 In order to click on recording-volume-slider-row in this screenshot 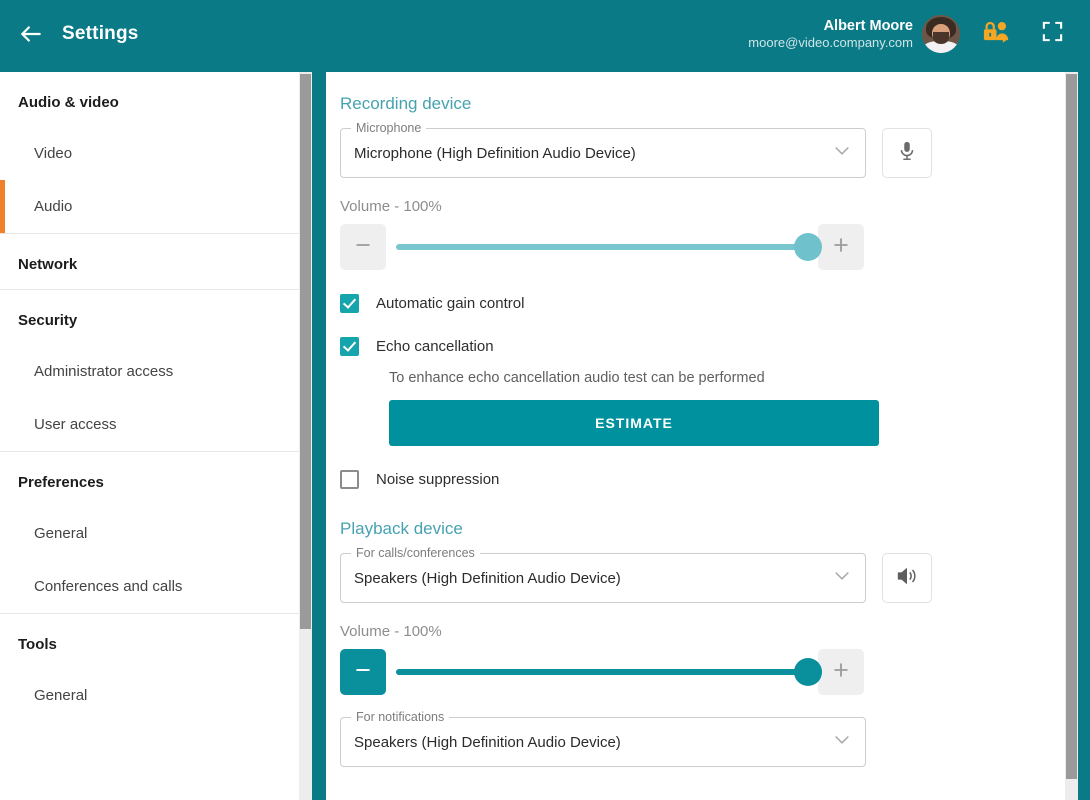, I will do `click(691, 247)`.